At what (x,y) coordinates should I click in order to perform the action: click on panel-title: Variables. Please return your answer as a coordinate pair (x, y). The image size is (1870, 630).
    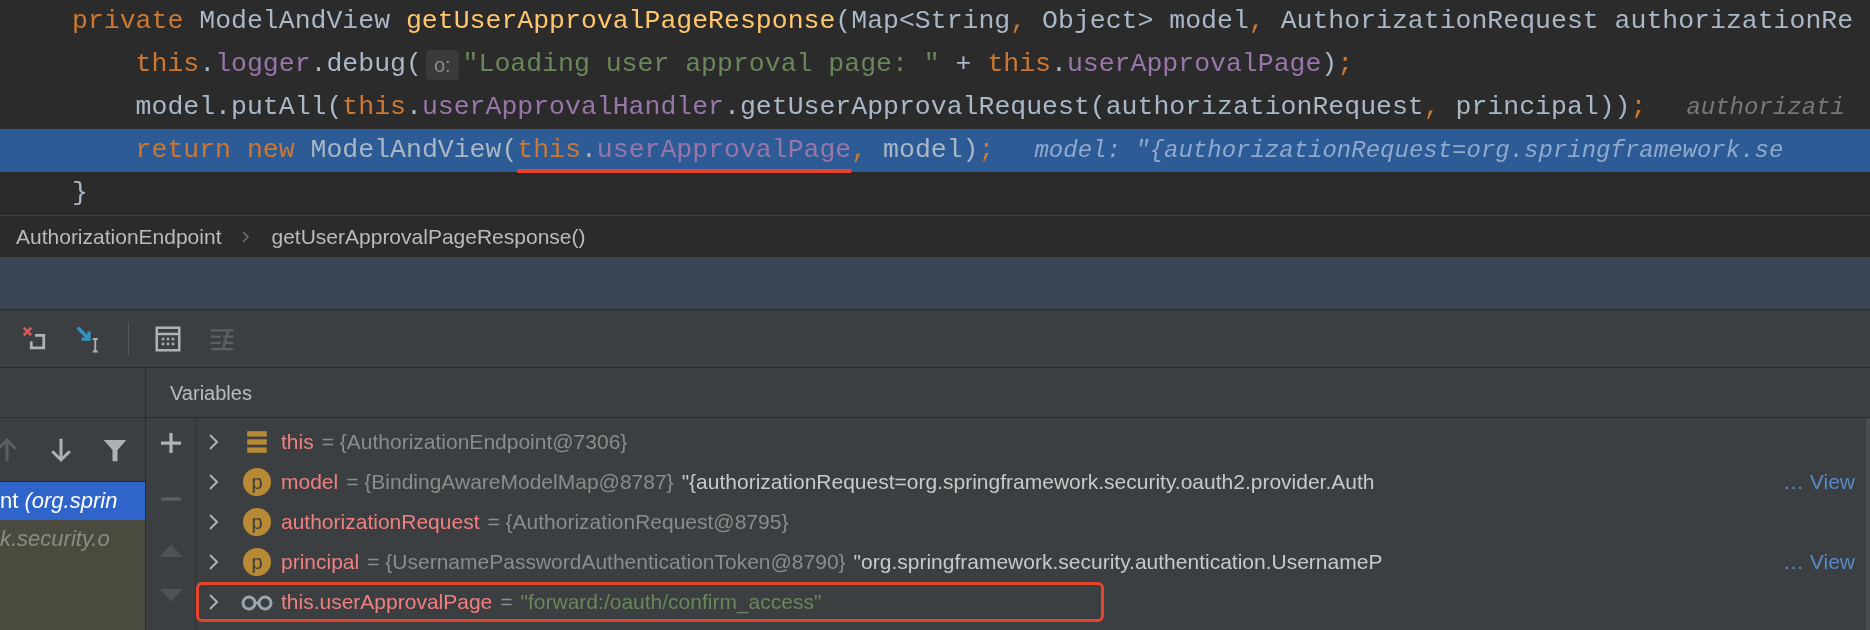
    Looking at the image, I should click on (211, 393).